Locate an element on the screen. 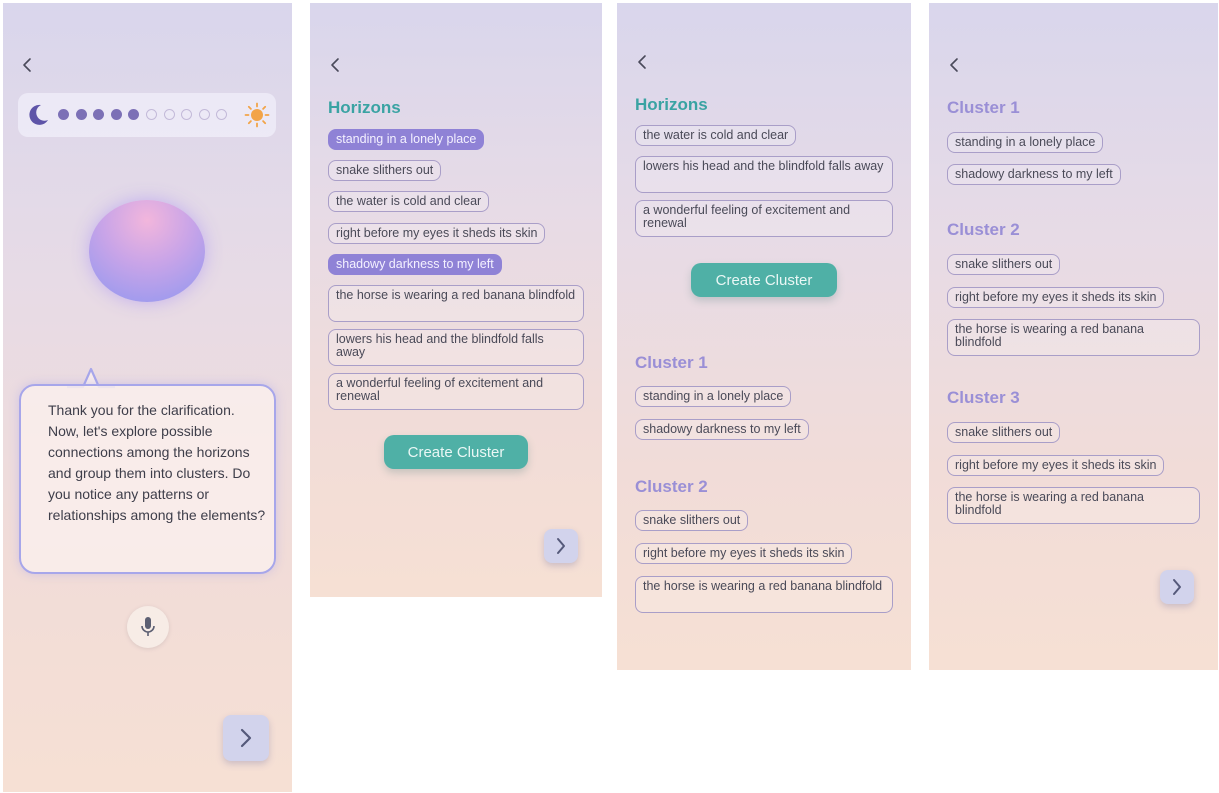  horizon-chip: shadowy darkness to my left is located at coordinates (415, 264).